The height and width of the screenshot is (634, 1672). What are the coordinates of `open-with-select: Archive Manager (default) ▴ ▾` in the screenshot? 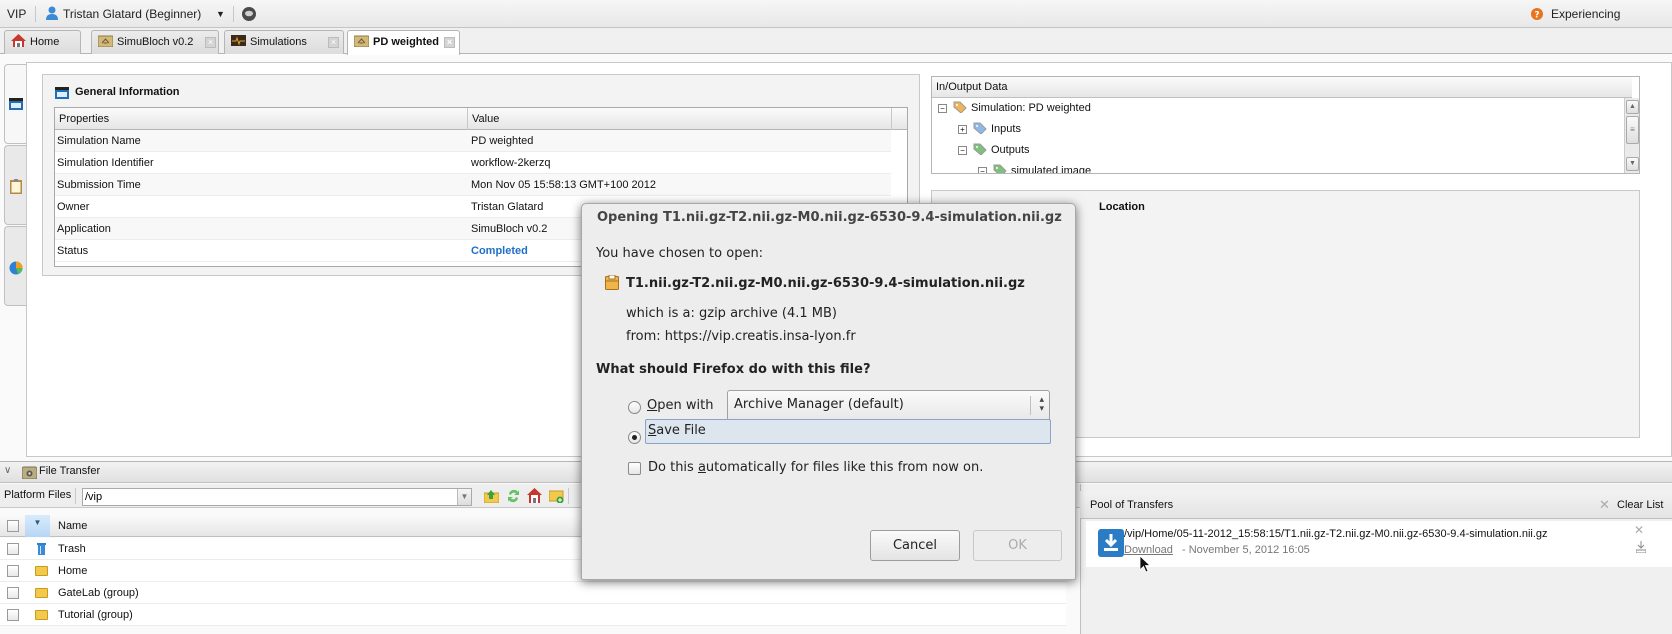 It's located at (888, 405).